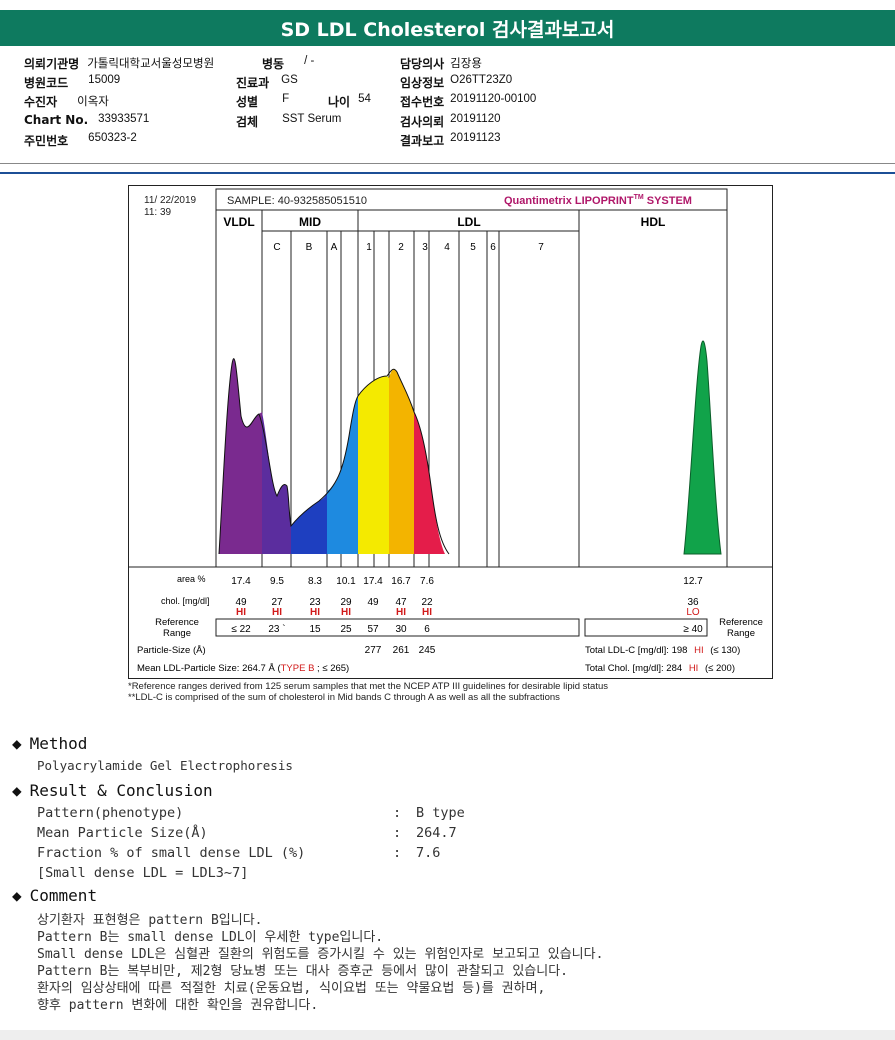 Image resolution: width=895 pixels, height=1040 pixels. What do you see at coordinates (273, 64) in the screenshot?
I see `ward-label: 병동` at bounding box center [273, 64].